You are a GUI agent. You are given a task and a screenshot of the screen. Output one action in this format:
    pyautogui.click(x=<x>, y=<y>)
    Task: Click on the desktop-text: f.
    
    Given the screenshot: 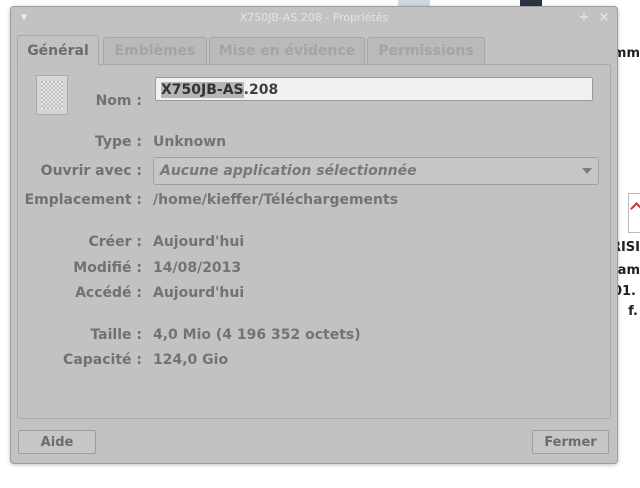 What is the action you would take?
    pyautogui.click(x=633, y=311)
    